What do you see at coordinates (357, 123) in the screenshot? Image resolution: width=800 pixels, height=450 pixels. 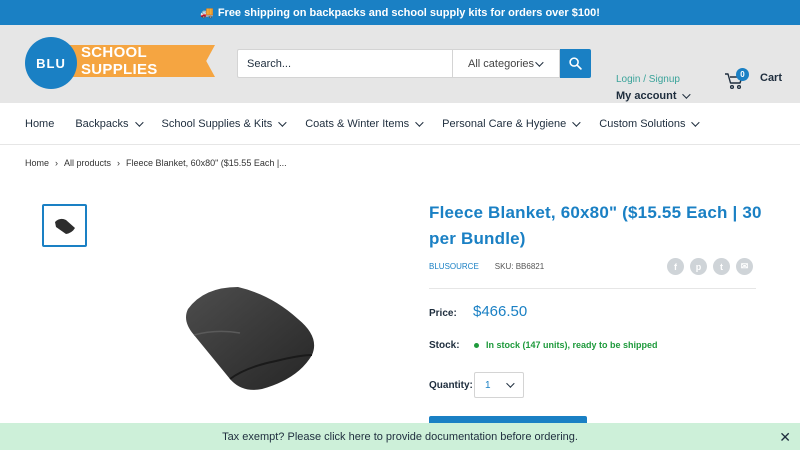 I see `nav-item-label: Coats & Winter Items` at bounding box center [357, 123].